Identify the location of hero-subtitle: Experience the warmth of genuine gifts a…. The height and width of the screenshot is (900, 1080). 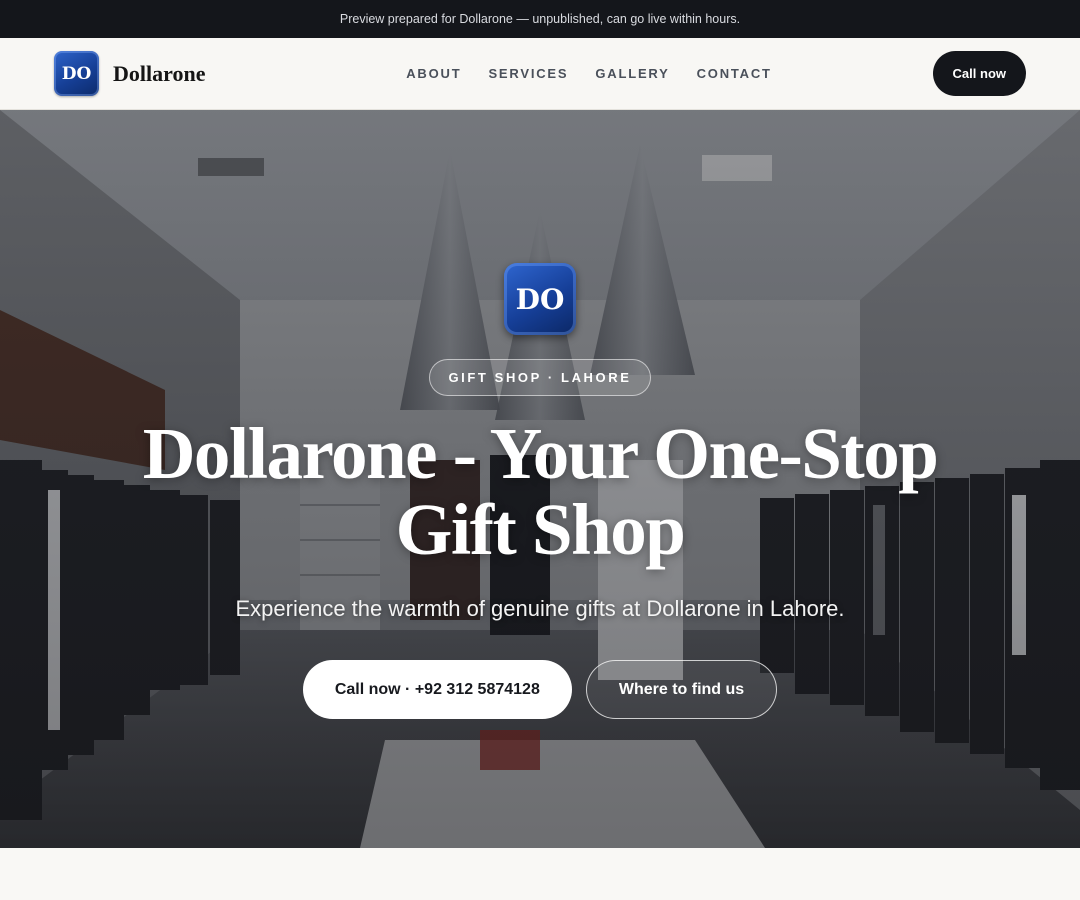
(540, 608).